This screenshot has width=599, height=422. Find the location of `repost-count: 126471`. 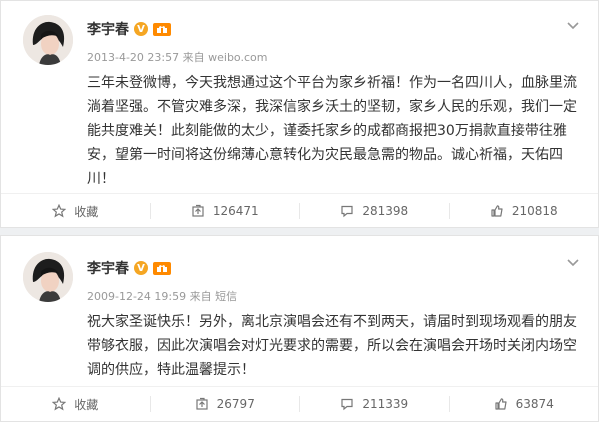

repost-count: 126471 is located at coordinates (235, 211).